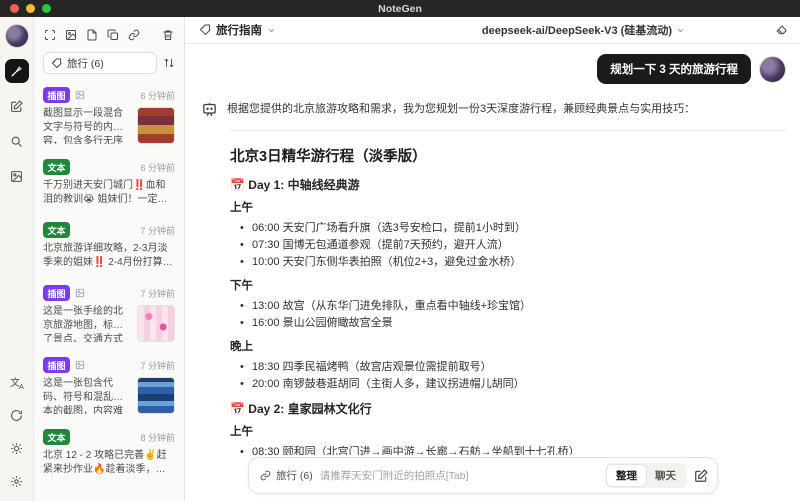 The width and height of the screenshot is (800, 501). I want to click on model-selector: deepseek-ai/DeepSeek-V3 (硅基流动), so click(583, 30).